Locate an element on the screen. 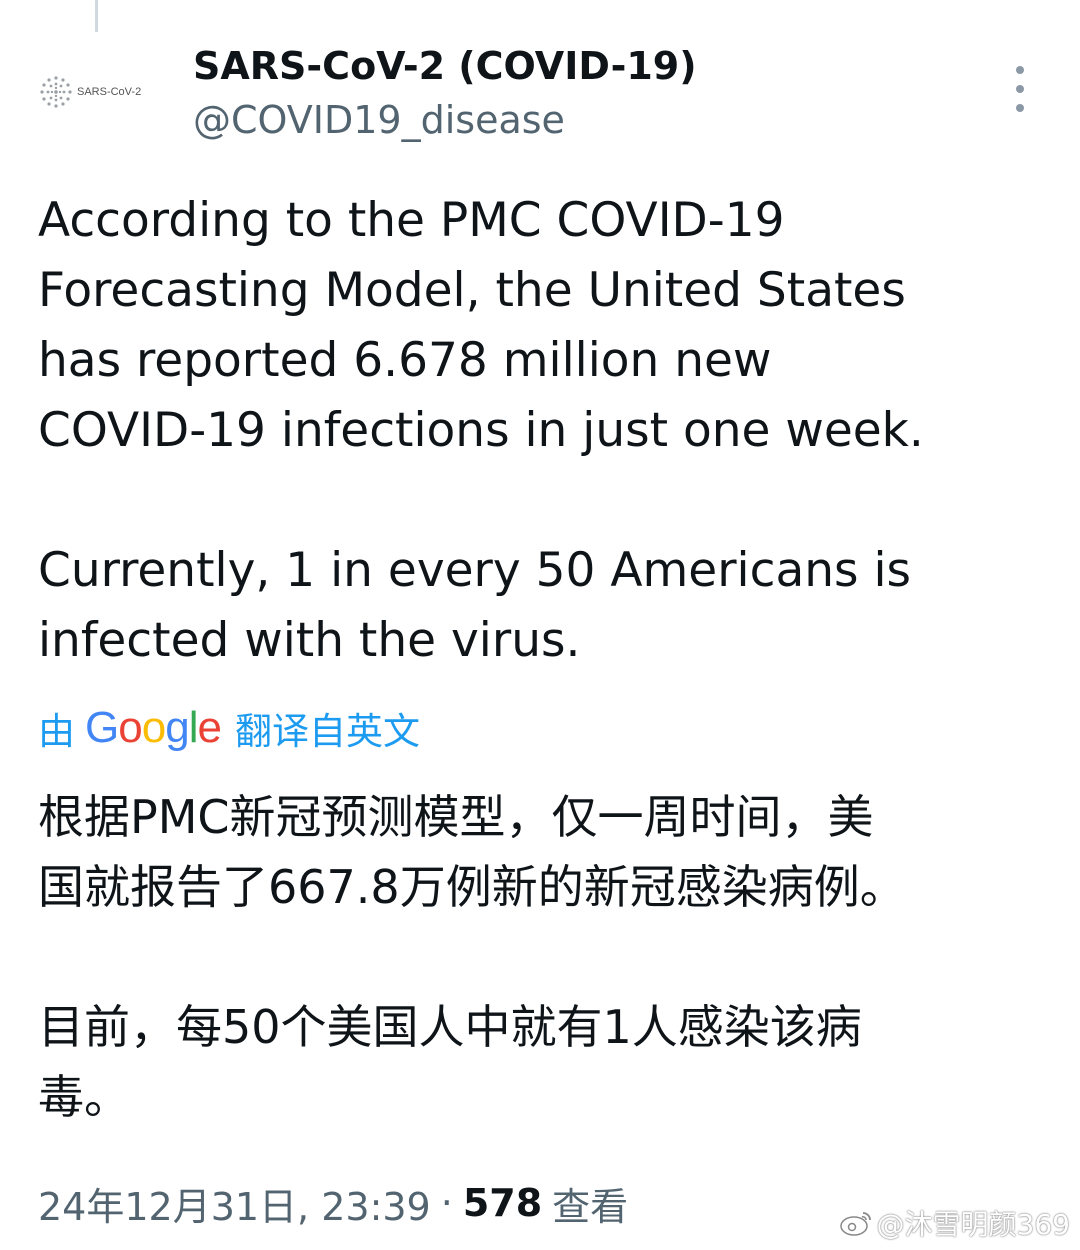  avatar: SARS-CoV-2 is located at coordinates (98, 92).